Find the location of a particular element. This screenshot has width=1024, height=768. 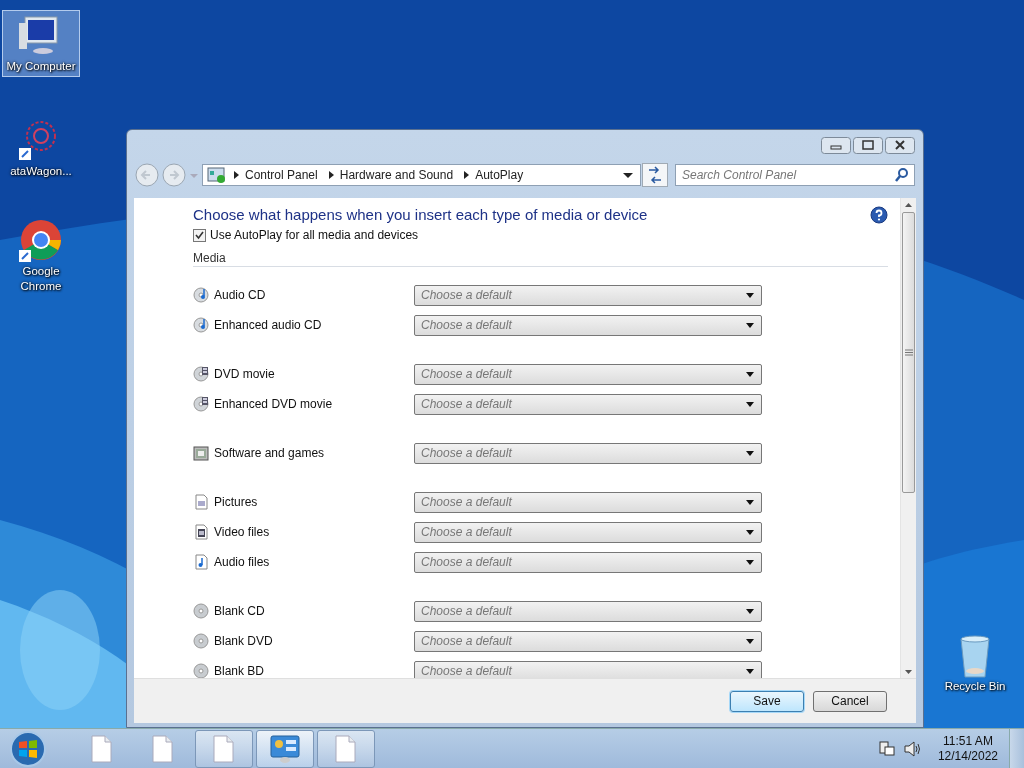

page-heading: Choose what happens when you insert each type of media or device is located at coordinates (420, 215).